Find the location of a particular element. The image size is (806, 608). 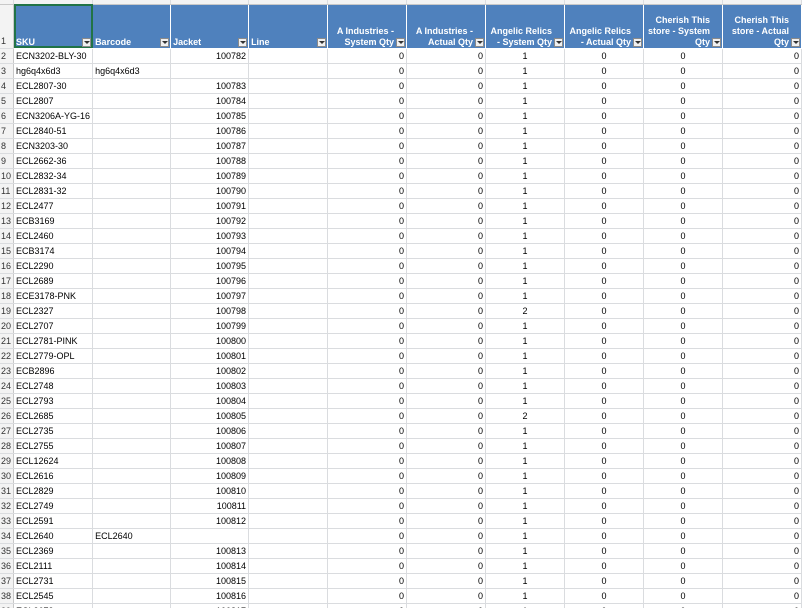

row-number: 11 is located at coordinates (7, 191).